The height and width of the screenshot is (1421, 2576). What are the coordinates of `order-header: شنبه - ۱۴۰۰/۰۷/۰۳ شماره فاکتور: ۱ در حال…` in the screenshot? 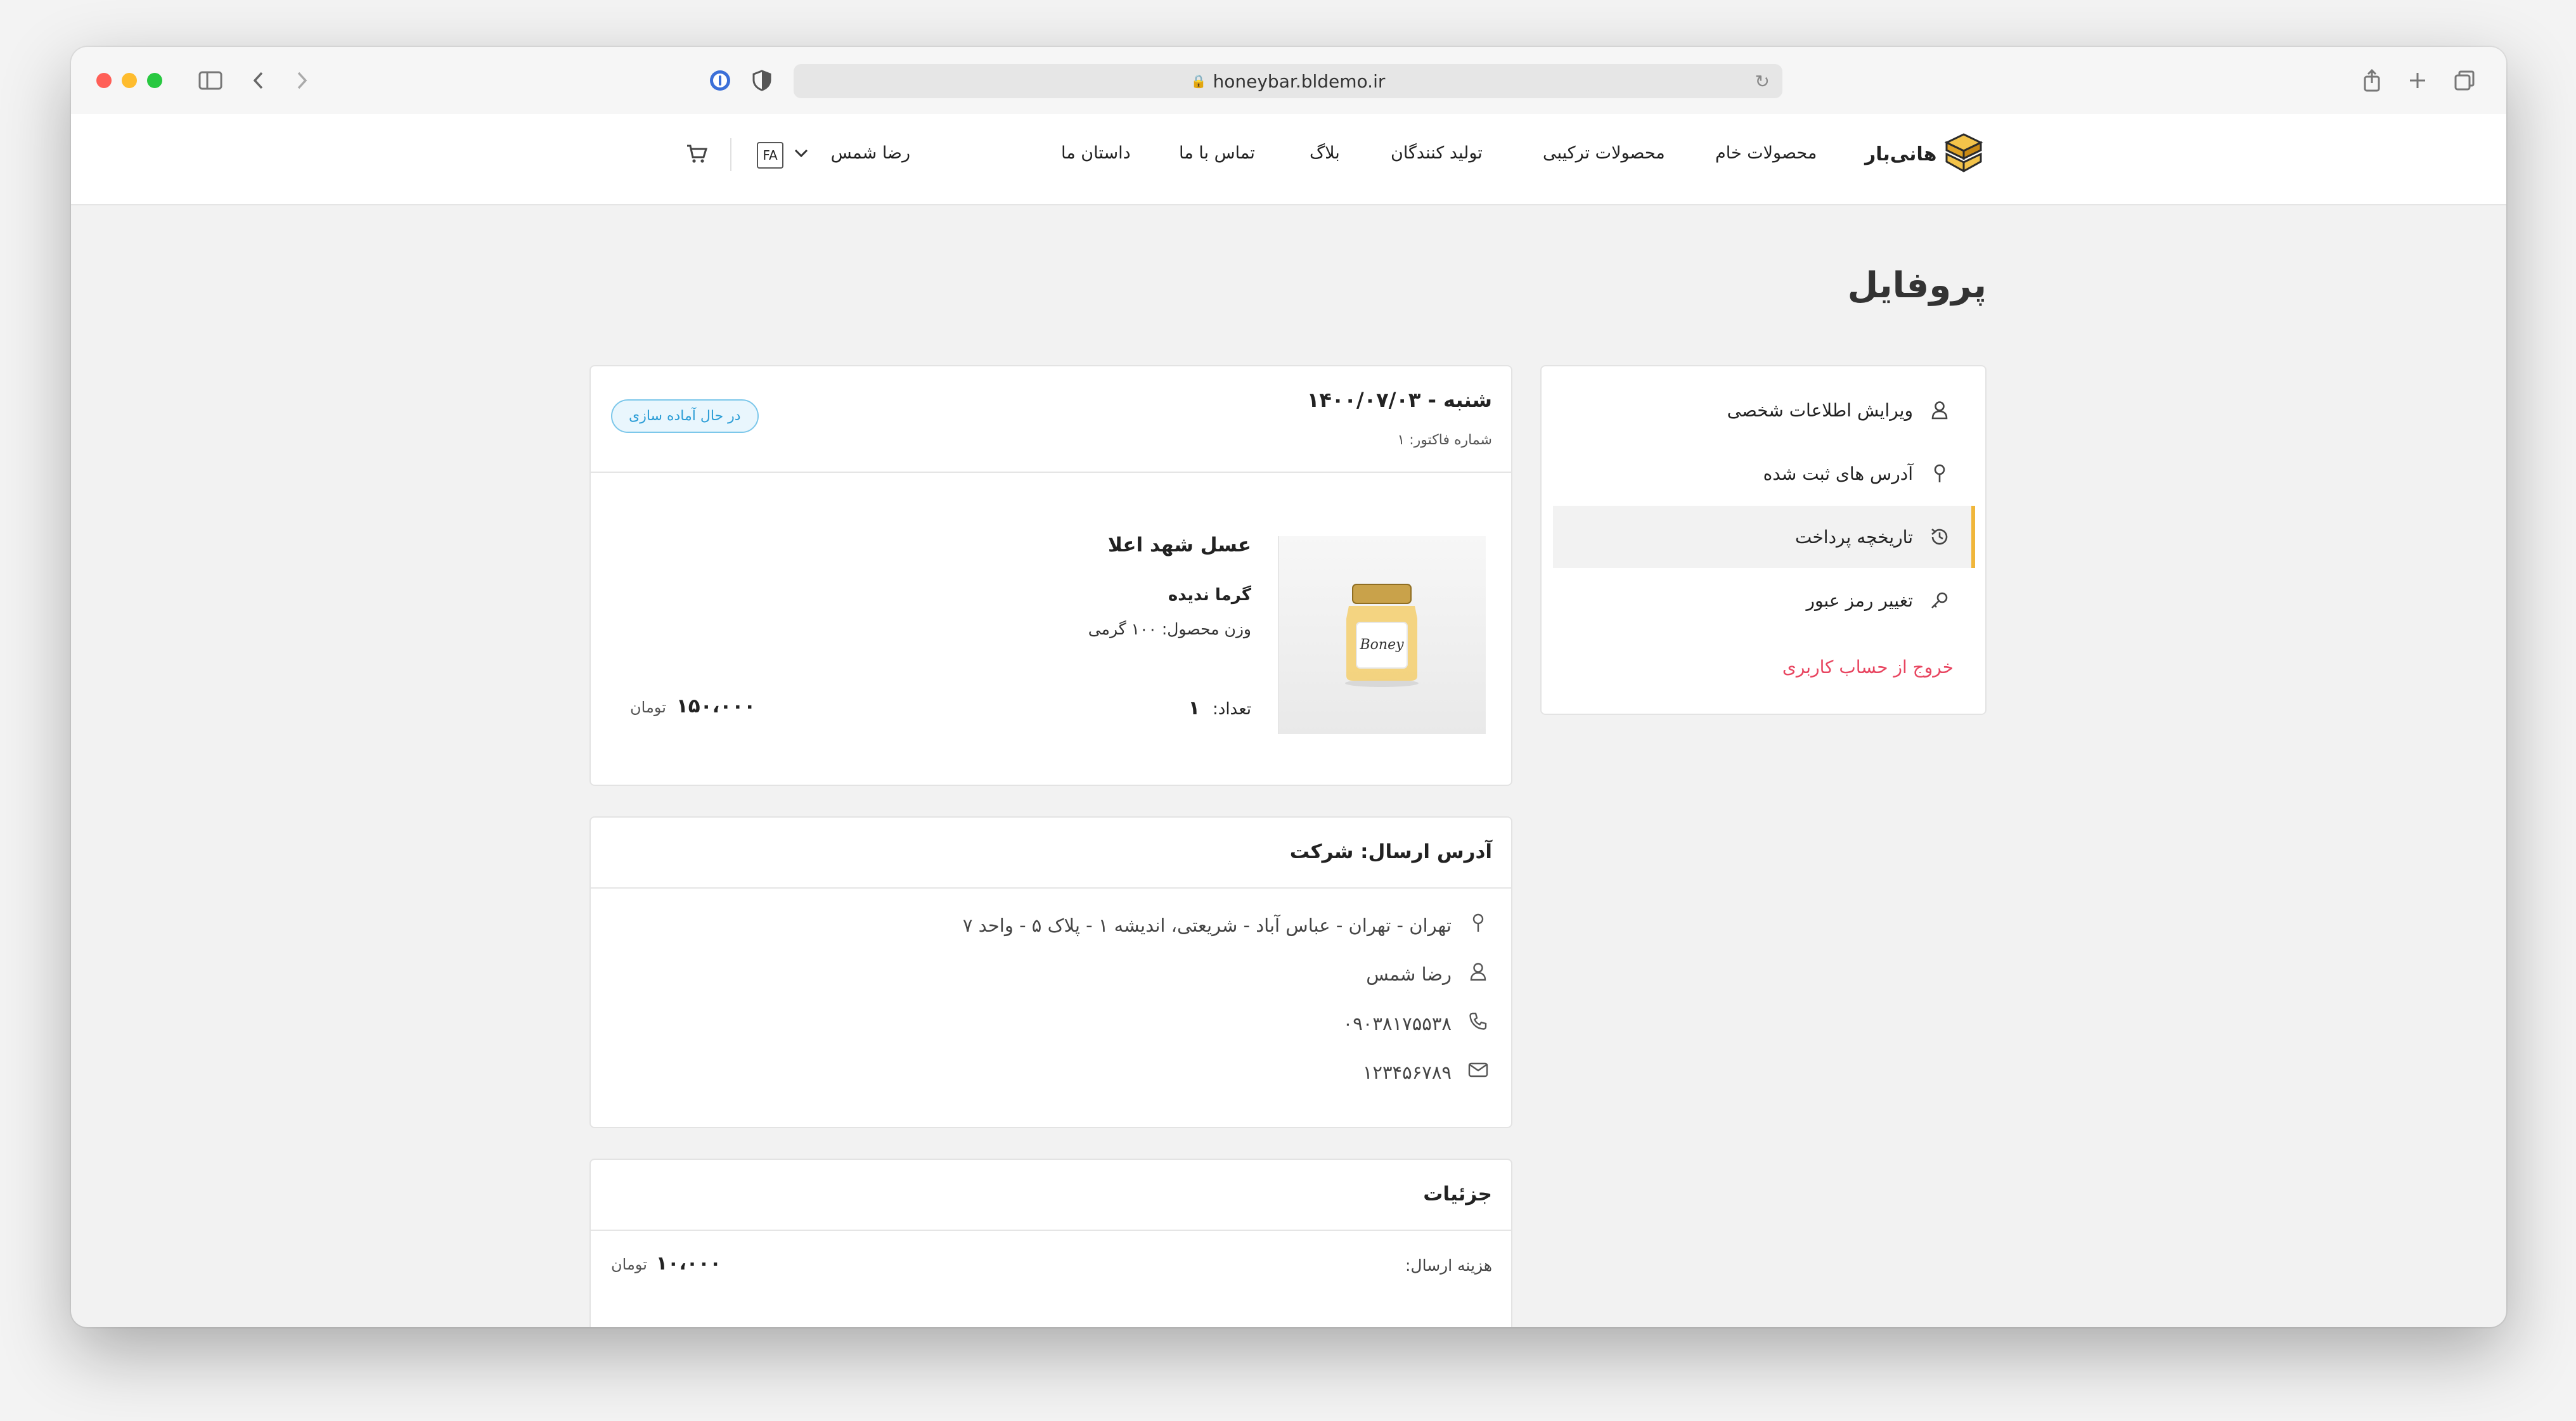 It's located at (1051, 419).